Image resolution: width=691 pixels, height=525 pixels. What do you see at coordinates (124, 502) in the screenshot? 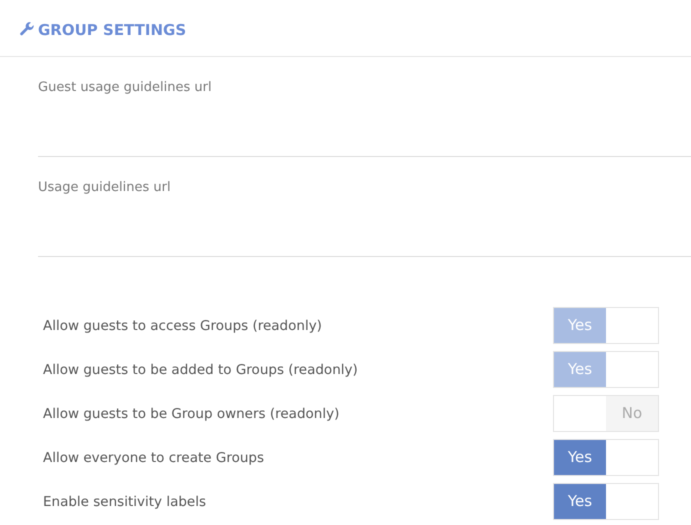
I see `setting-label: Enable sensitivity labels` at bounding box center [124, 502].